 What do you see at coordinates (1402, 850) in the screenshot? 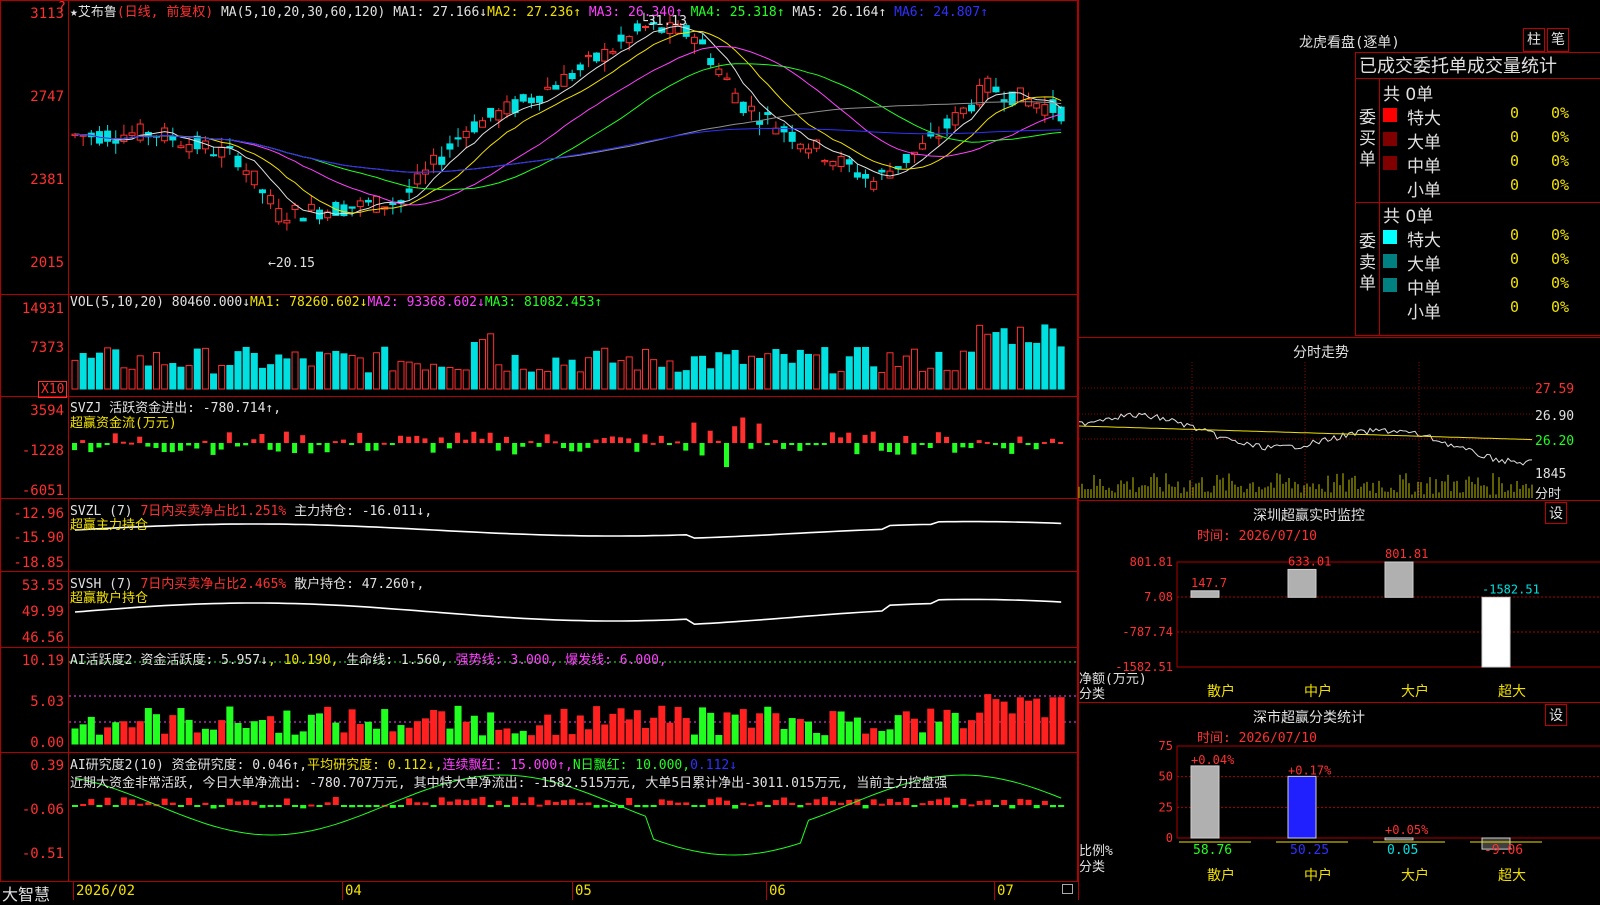
I see `bar-bottom-label: 0.05` at bounding box center [1402, 850].